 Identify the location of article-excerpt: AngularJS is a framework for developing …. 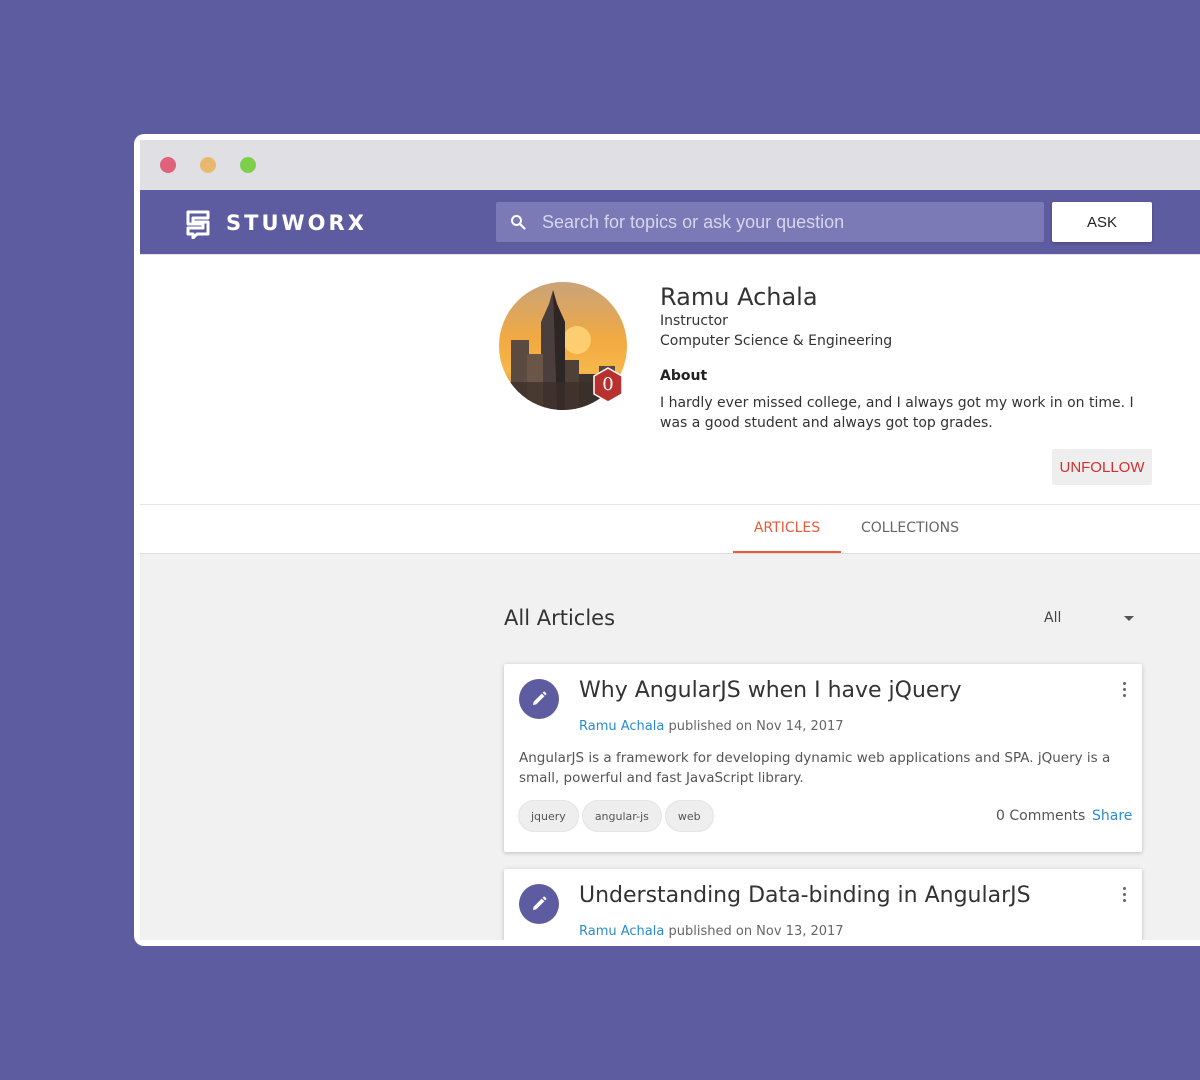
(815, 768).